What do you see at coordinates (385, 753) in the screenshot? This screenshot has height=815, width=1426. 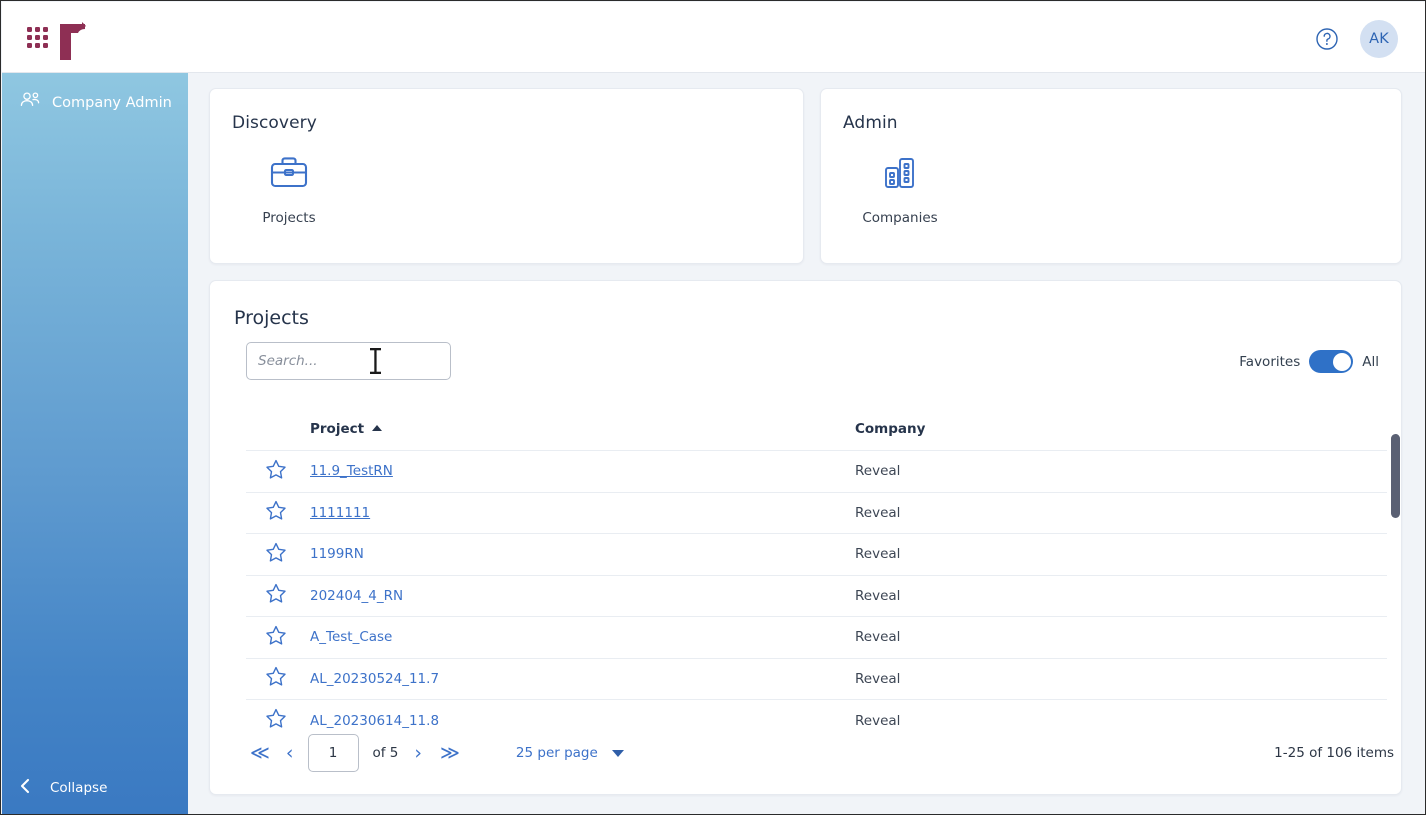 I see `page-total-label: of 5` at bounding box center [385, 753].